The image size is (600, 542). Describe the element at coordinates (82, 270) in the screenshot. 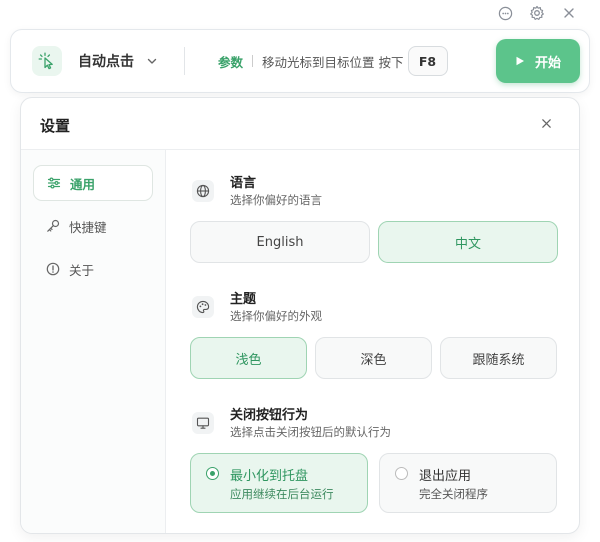

I see `nav-item-label: 关于` at that location.